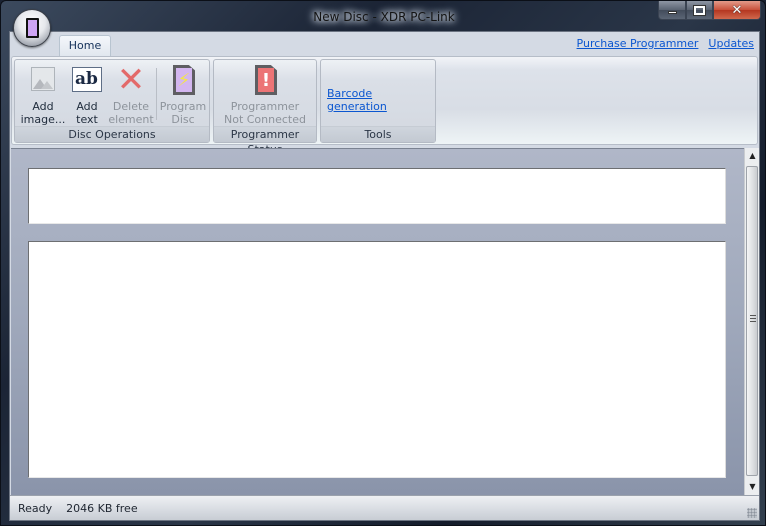  Describe the element at coordinates (183, 106) in the screenshot. I see `program-disc-label-1: Program` at that location.